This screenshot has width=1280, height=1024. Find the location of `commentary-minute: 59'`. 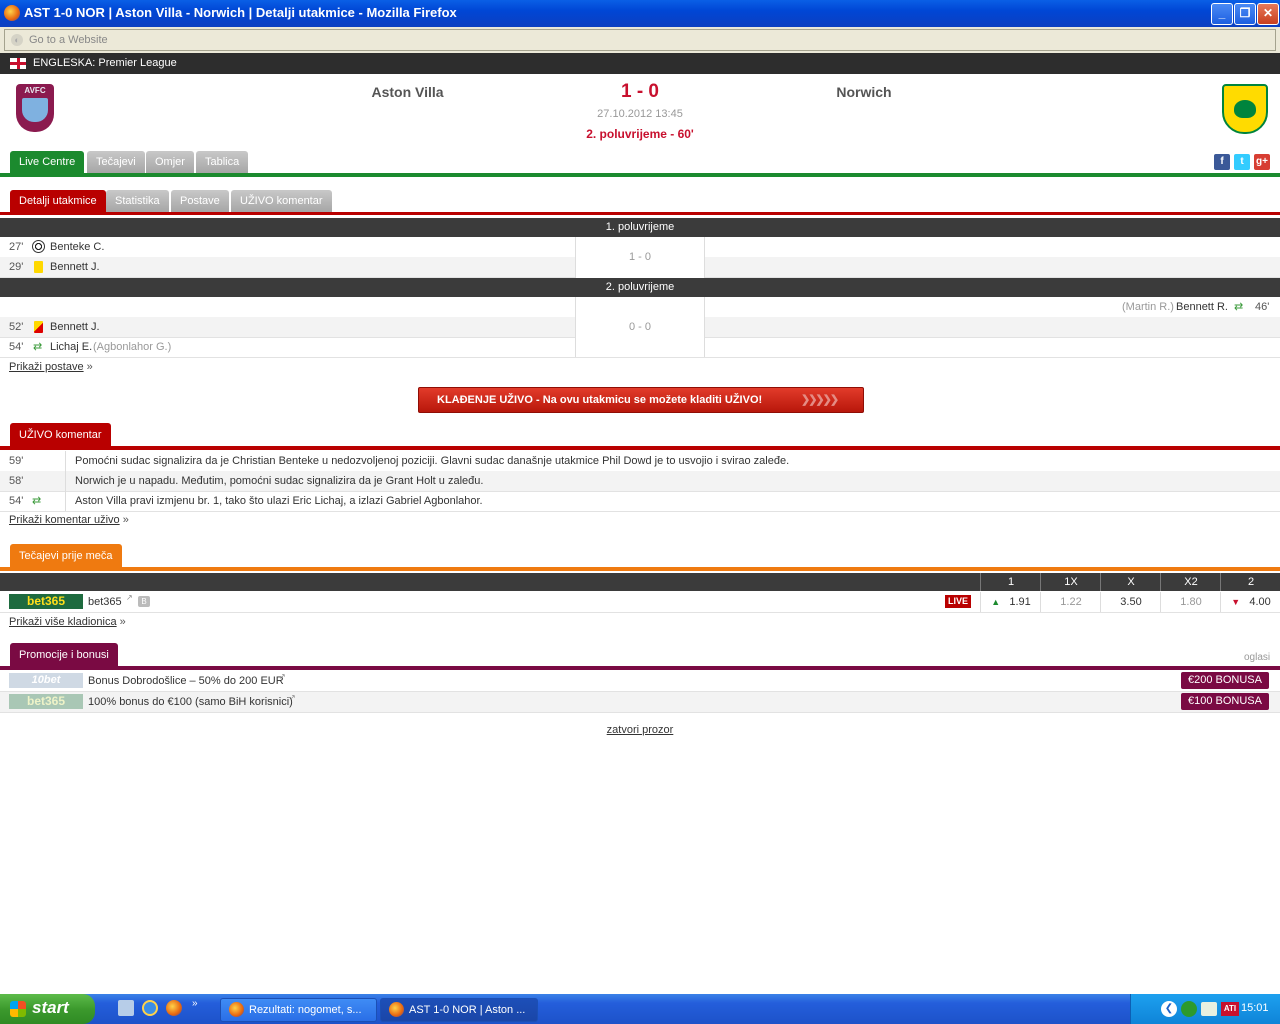

commentary-minute: 59' is located at coordinates (16, 461).